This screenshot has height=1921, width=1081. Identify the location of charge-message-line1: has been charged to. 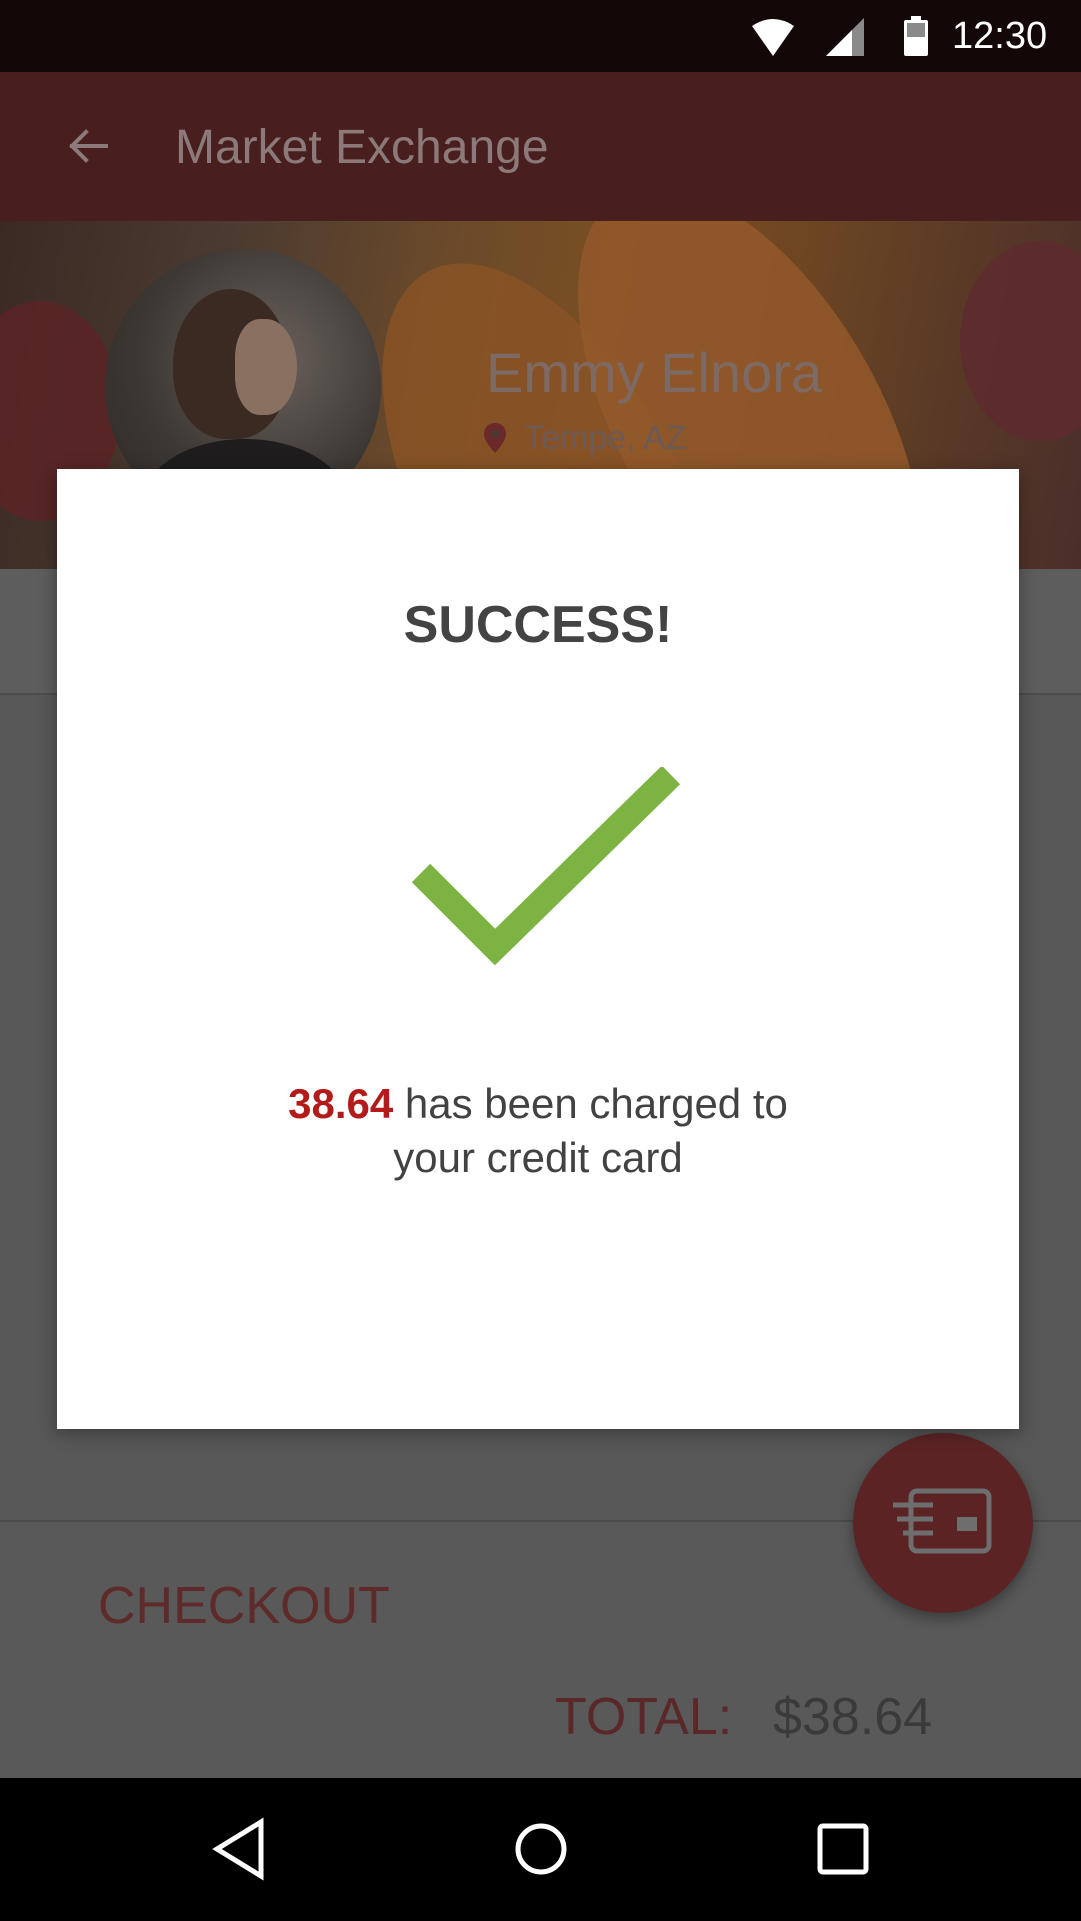
(590, 1103).